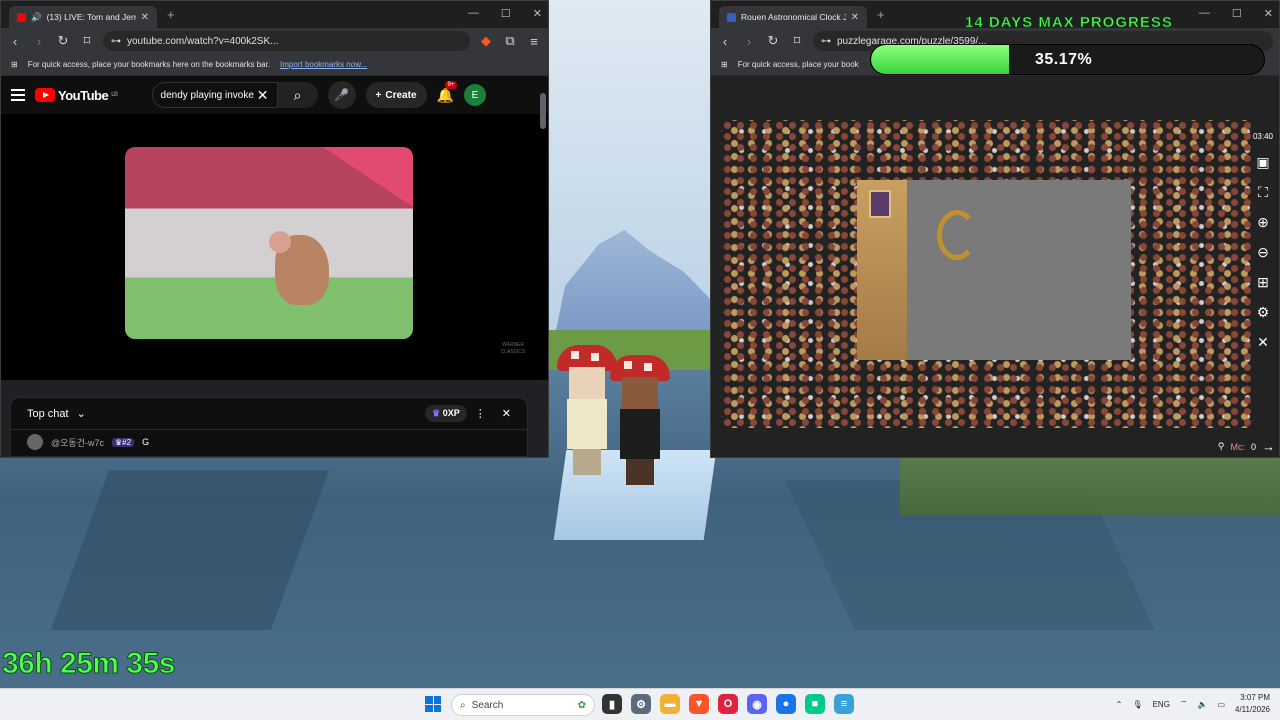 This screenshot has width=1280, height=720. Describe the element at coordinates (436, 413) in the screenshot. I see `crown-icon: ♛` at that location.